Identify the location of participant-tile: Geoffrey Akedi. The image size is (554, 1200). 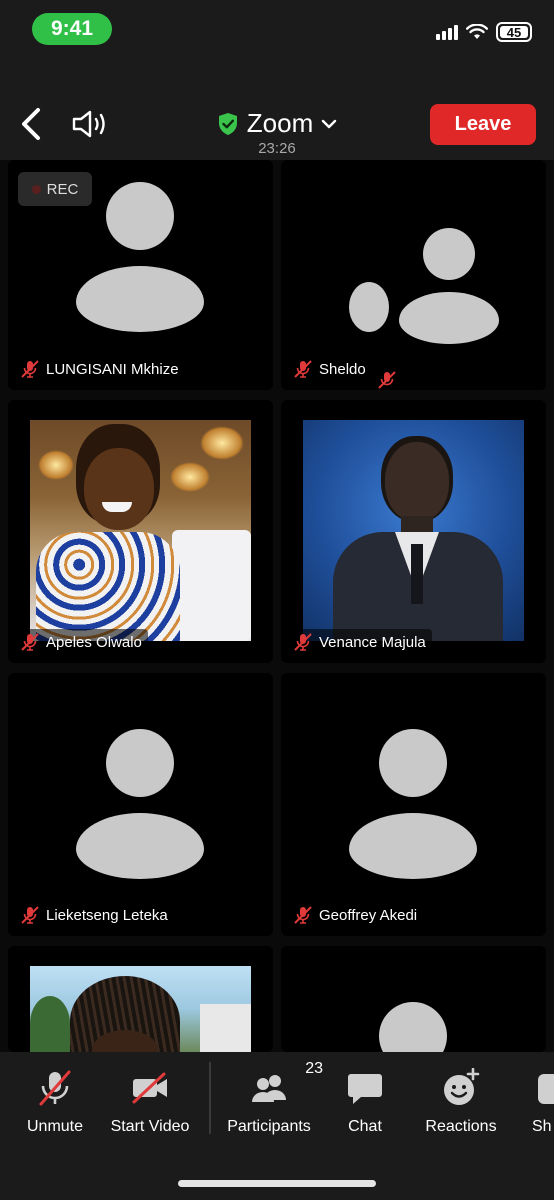
(413, 804).